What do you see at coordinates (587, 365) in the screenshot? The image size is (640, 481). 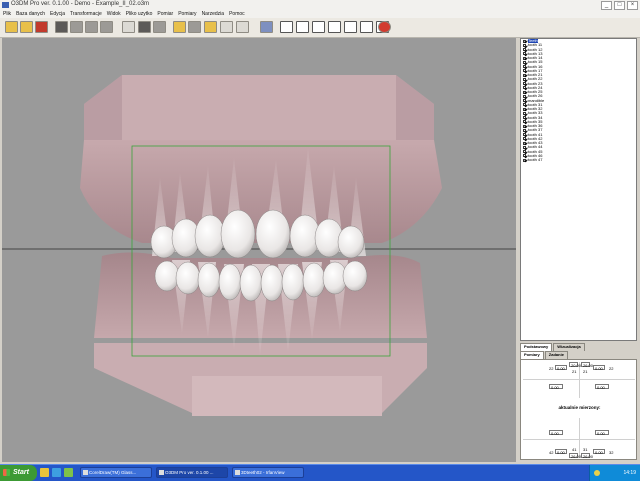 I see `top-field-3: 26.00` at bounding box center [587, 365].